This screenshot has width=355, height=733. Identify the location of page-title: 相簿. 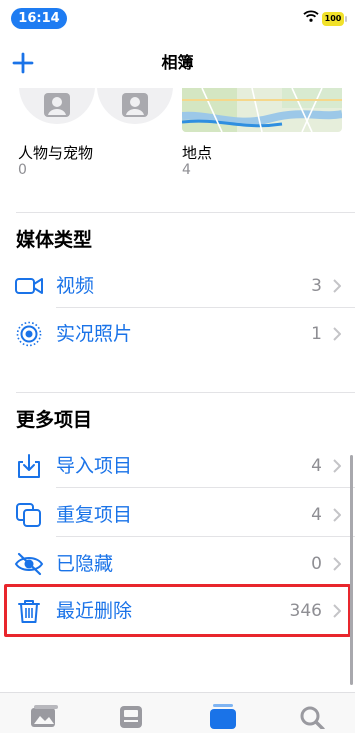
(177, 62).